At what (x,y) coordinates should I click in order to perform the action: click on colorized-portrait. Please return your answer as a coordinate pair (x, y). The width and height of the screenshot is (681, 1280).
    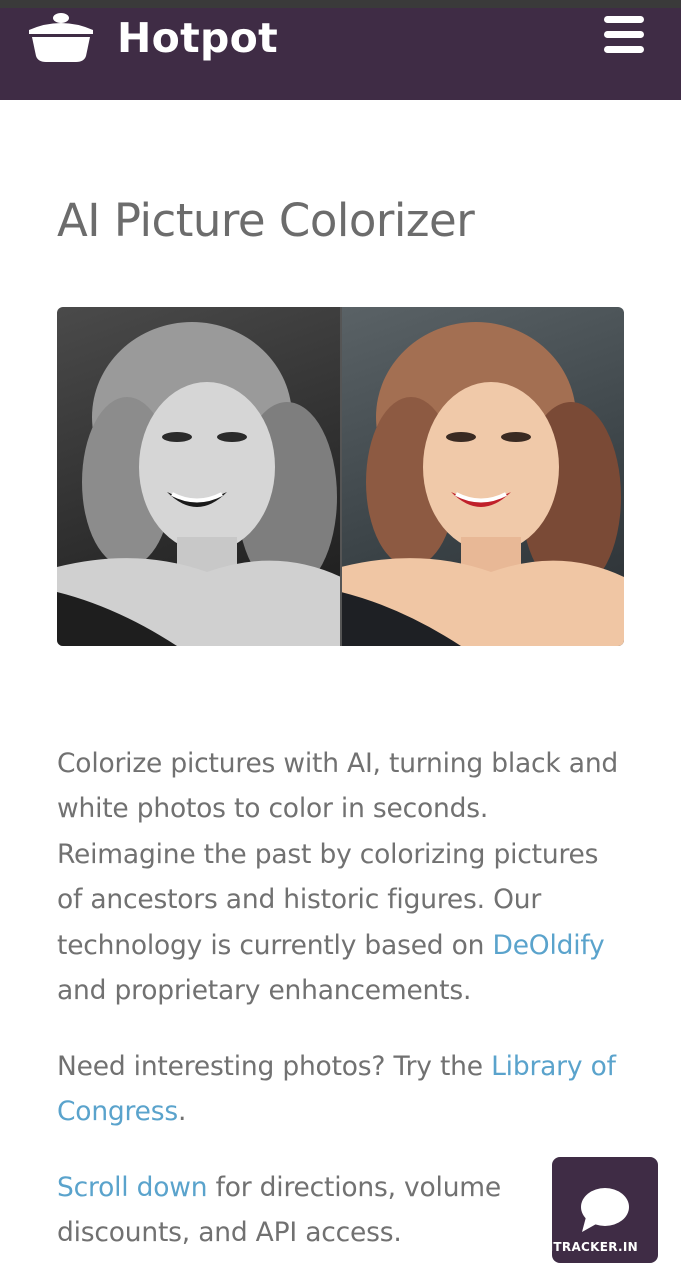
    Looking at the image, I should click on (482, 476).